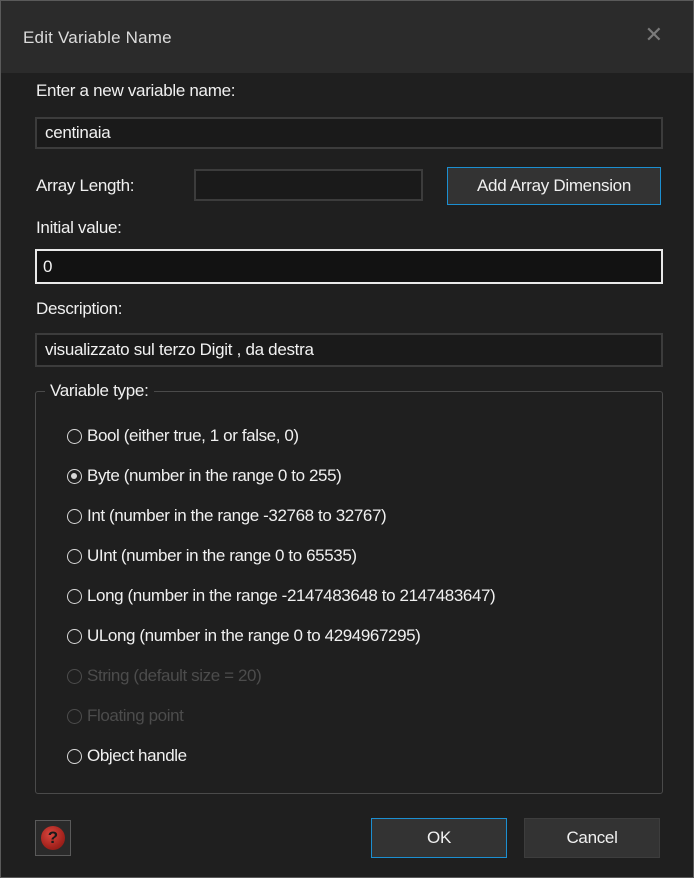 This screenshot has width=694, height=878. I want to click on radio-label: Floating point, so click(135, 715).